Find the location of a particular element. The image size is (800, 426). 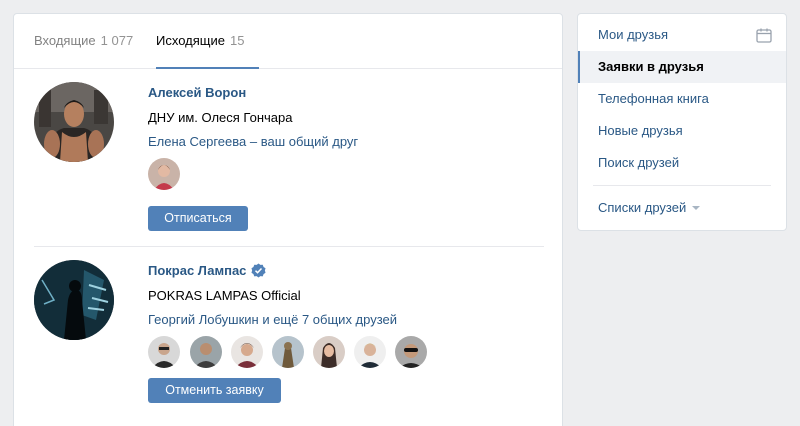

menu-item-new-friends: Новые друзья is located at coordinates (682, 131).